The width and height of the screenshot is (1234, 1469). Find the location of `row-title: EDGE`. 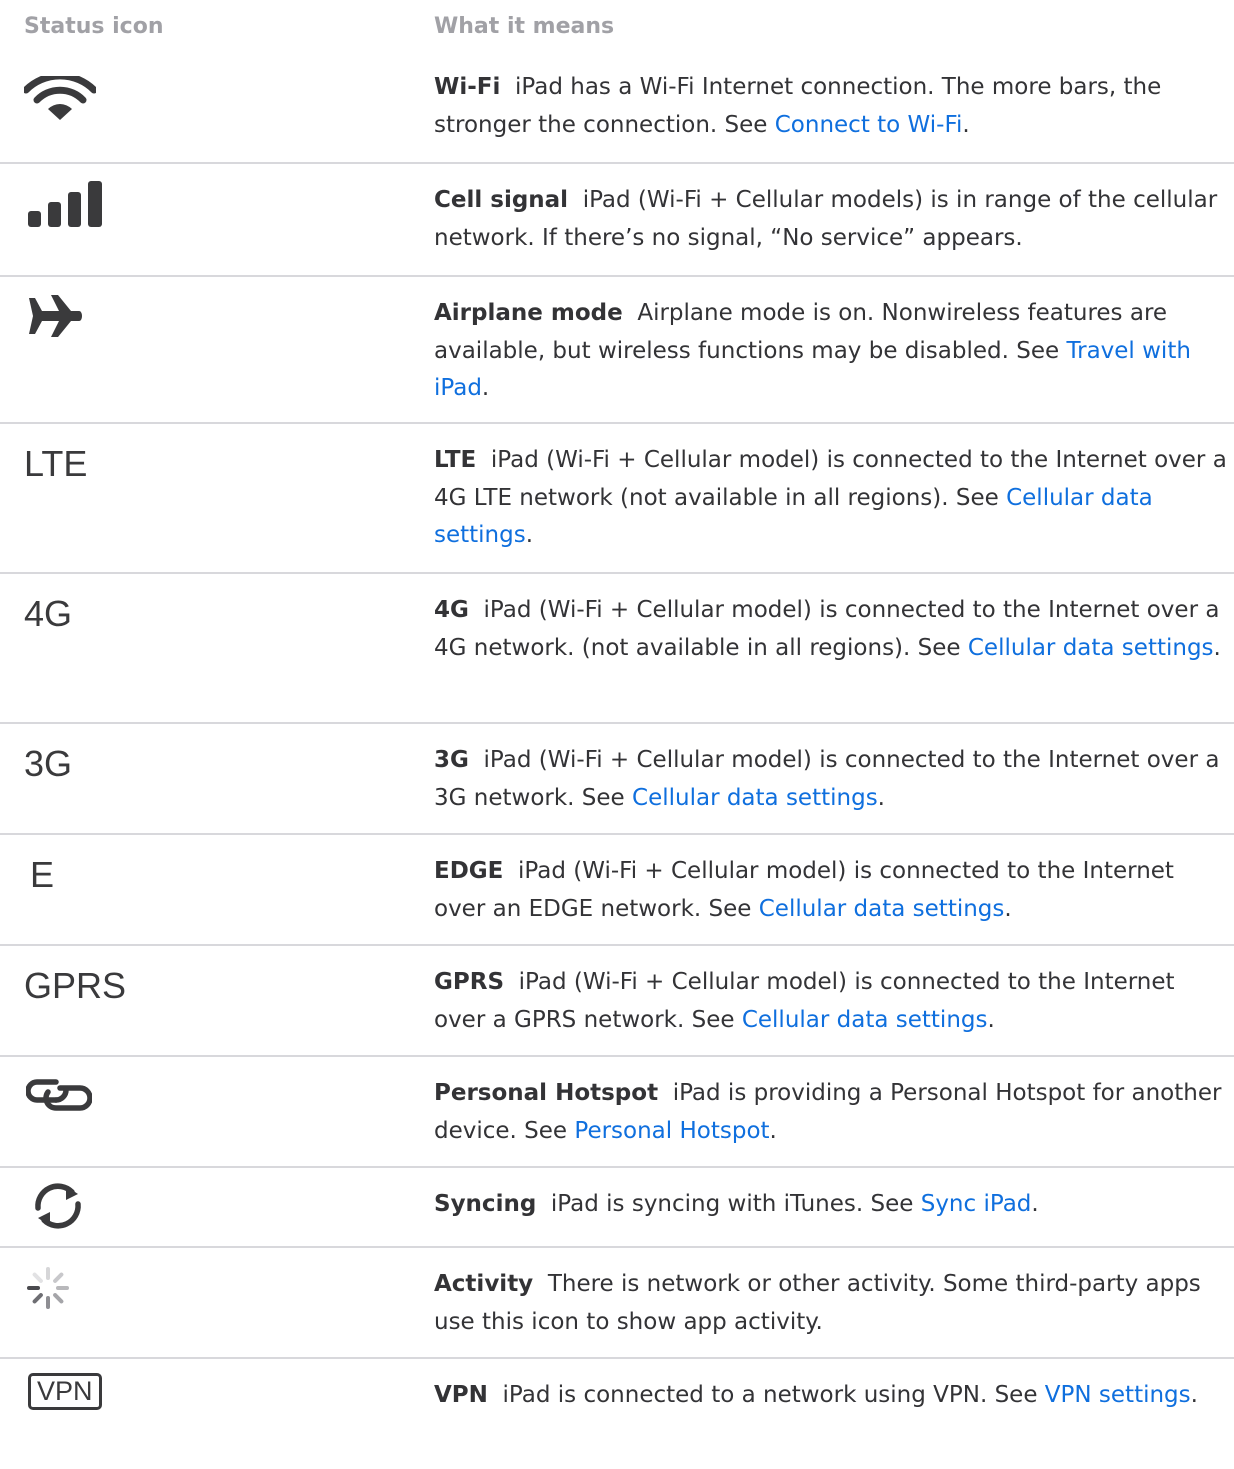

row-title: EDGE is located at coordinates (469, 871).